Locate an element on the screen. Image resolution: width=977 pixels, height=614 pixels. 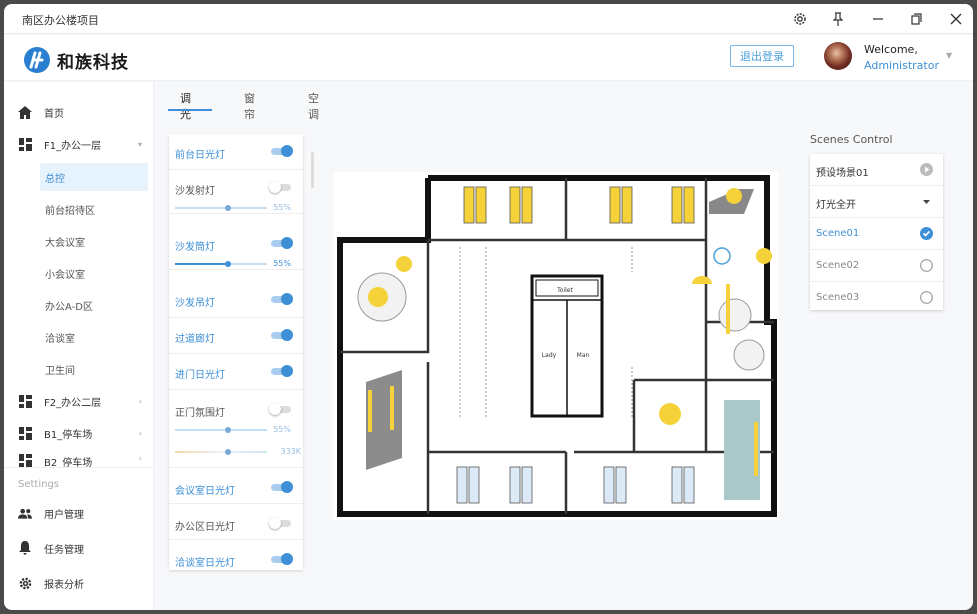
light-row: 正门氛围灯 55% 333K is located at coordinates (236, 429).